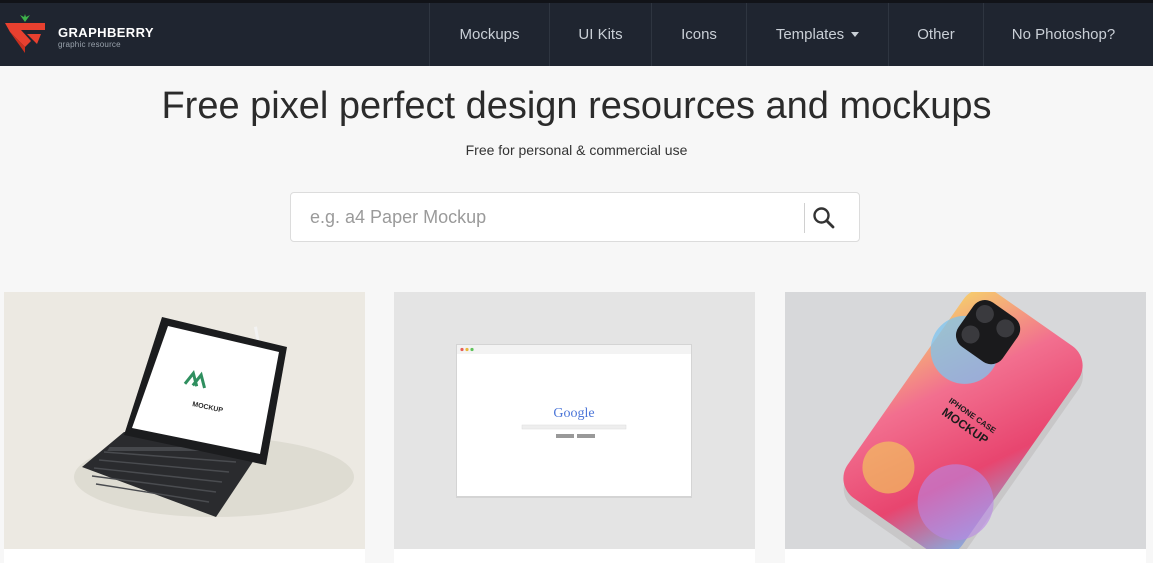  I want to click on nav-item-label: Other, so click(936, 34).